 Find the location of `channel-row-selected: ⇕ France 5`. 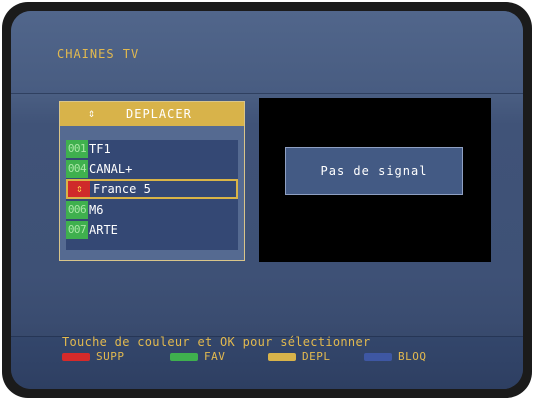

channel-row-selected: ⇕ France 5 is located at coordinates (152, 189).